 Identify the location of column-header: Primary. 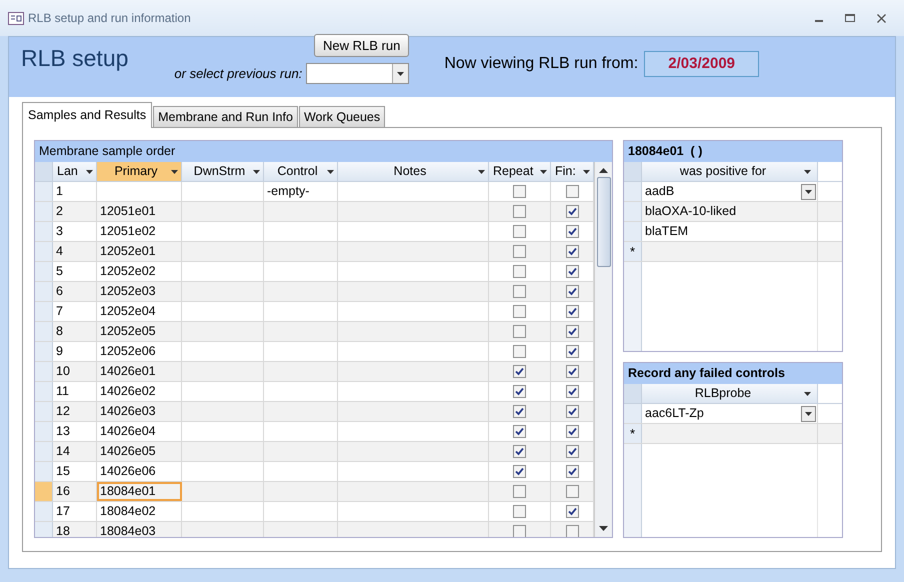
(139, 171).